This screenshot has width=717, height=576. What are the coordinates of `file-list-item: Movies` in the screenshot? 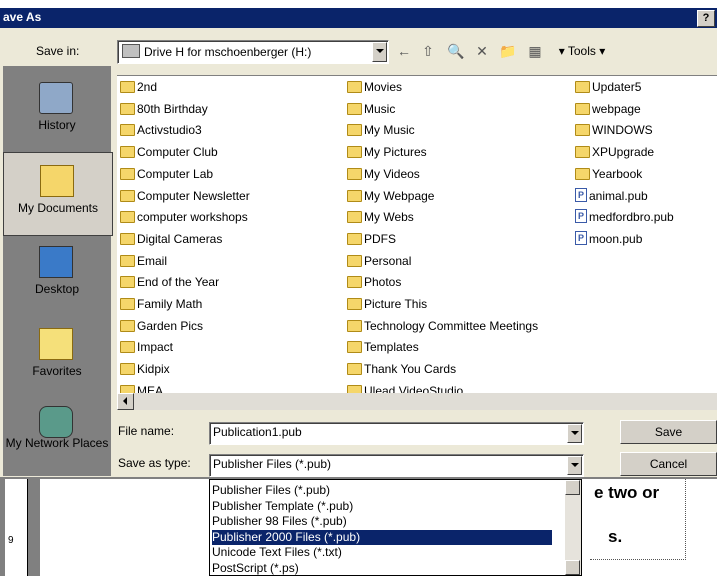 It's located at (374, 87).